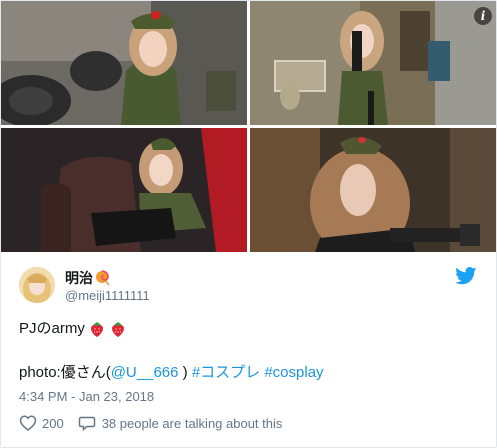 The width and height of the screenshot is (497, 448). What do you see at coordinates (483, 16) in the screenshot?
I see `info-icon: i` at bounding box center [483, 16].